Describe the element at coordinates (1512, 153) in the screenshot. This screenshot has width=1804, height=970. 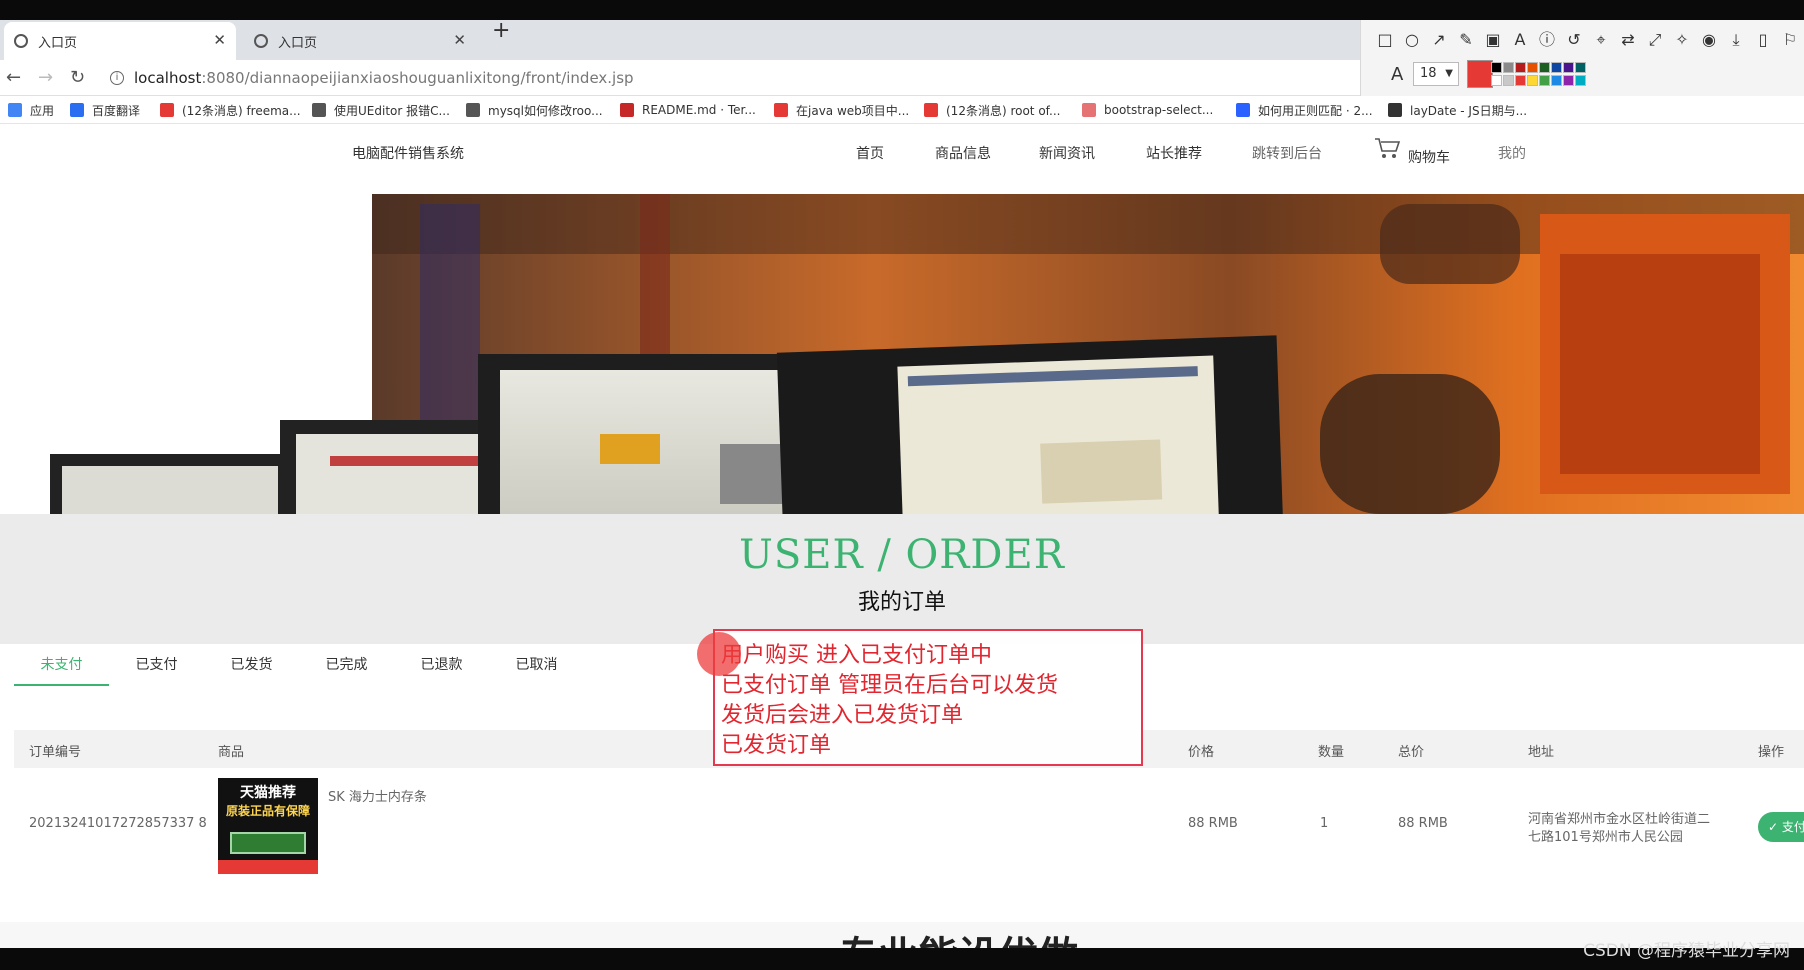
I see `nav-mine: 我的` at that location.